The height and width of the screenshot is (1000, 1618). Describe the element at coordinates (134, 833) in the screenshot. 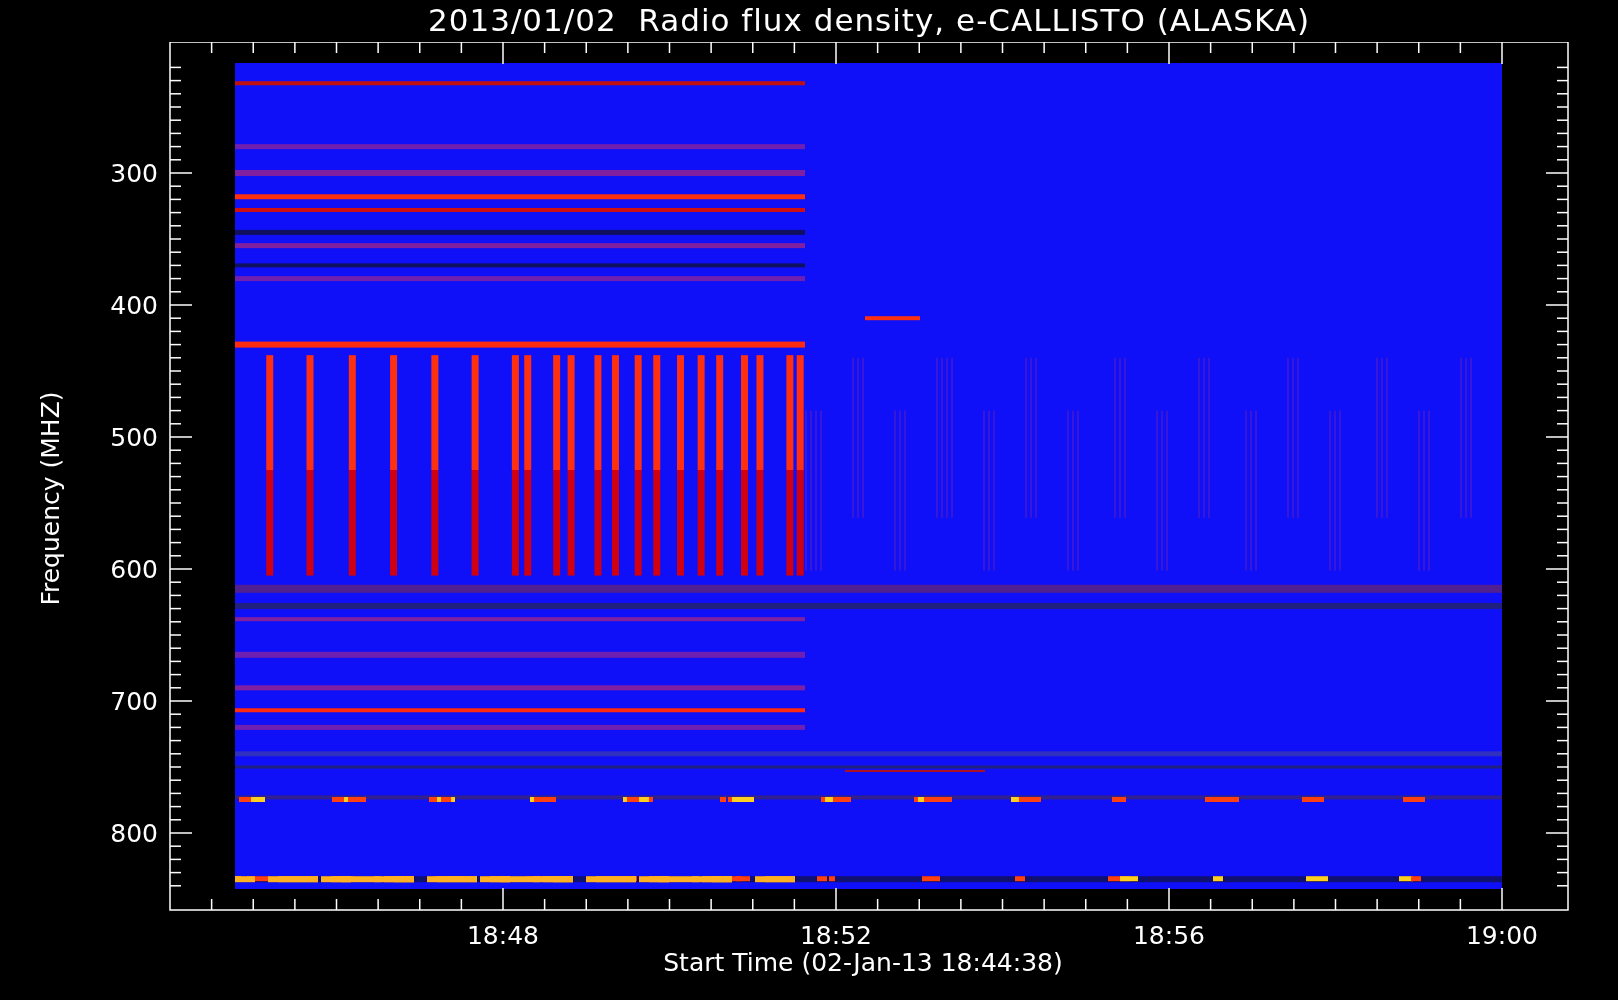

I see `y-tick-label: 800` at that location.